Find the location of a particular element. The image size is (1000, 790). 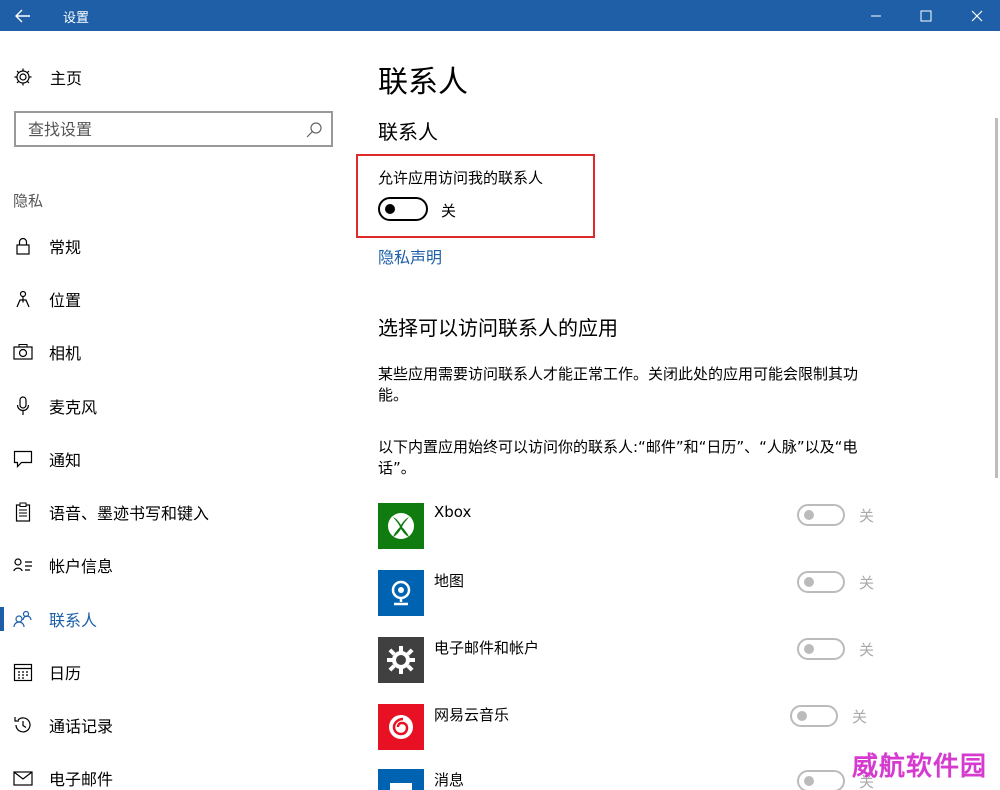

home-nav-item: 主页 is located at coordinates (47, 77).